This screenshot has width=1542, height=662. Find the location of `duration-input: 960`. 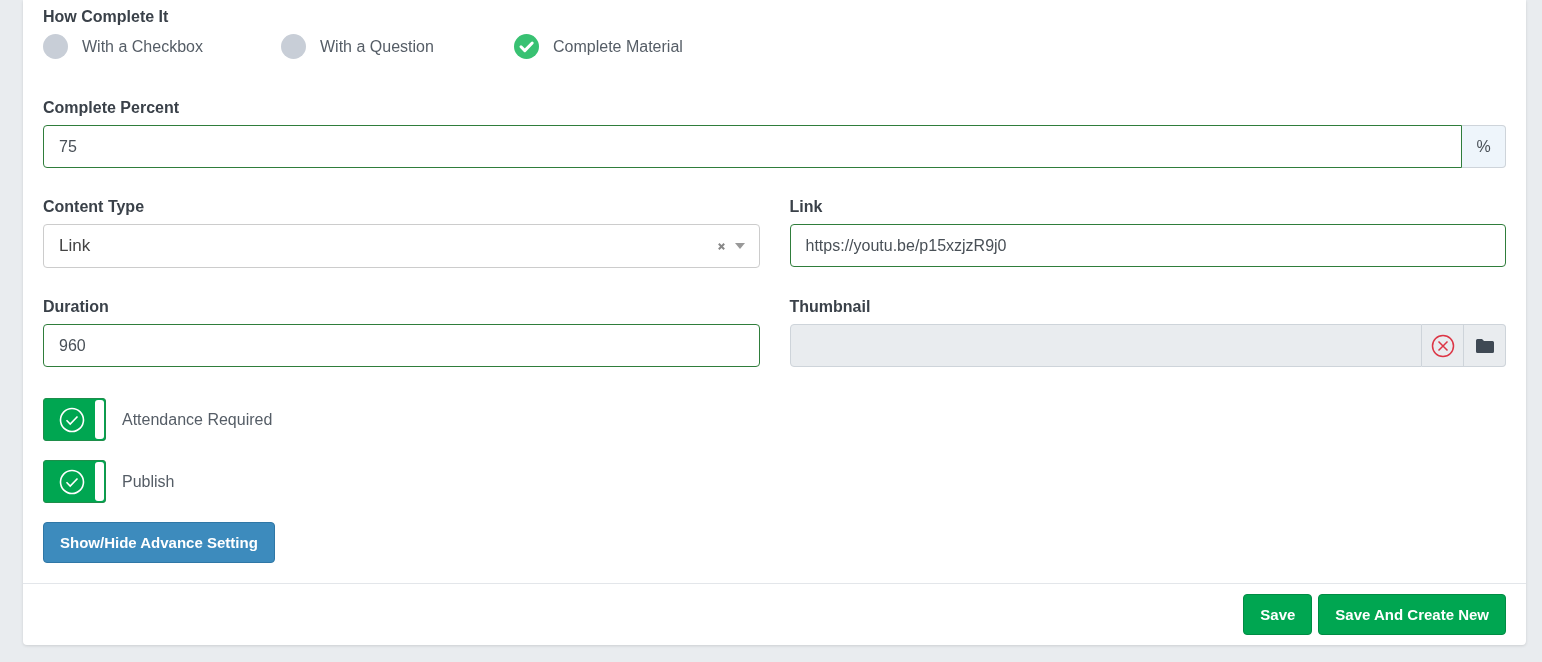

duration-input: 960 is located at coordinates (401, 345).